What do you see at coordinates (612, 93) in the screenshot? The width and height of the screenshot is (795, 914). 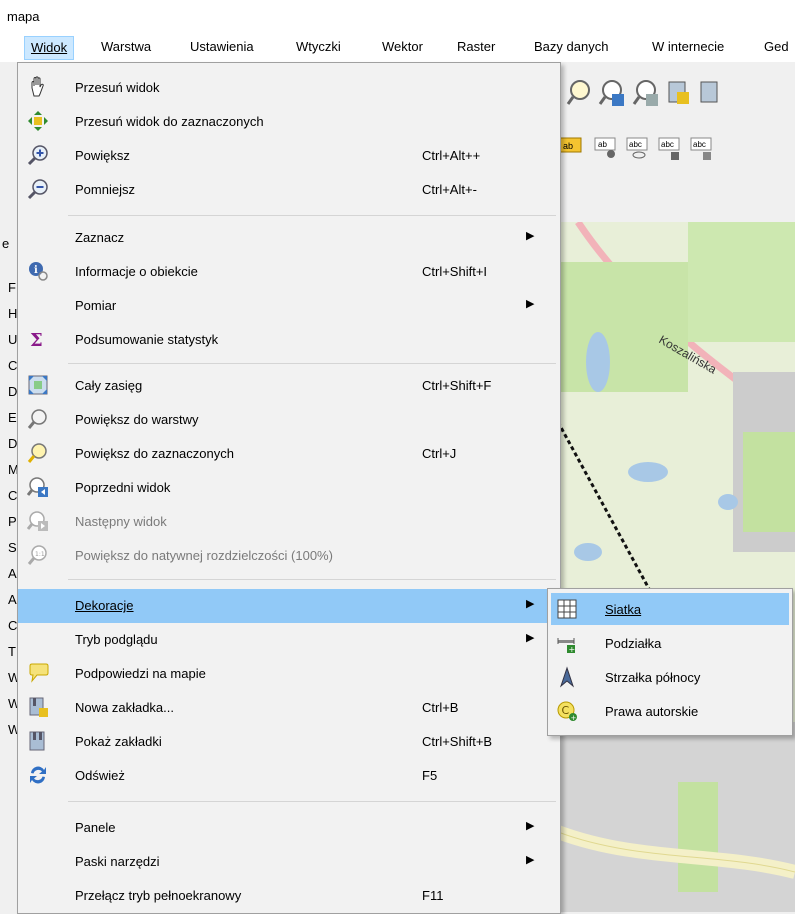 I see `zoom-selected-tool-icon` at bounding box center [612, 93].